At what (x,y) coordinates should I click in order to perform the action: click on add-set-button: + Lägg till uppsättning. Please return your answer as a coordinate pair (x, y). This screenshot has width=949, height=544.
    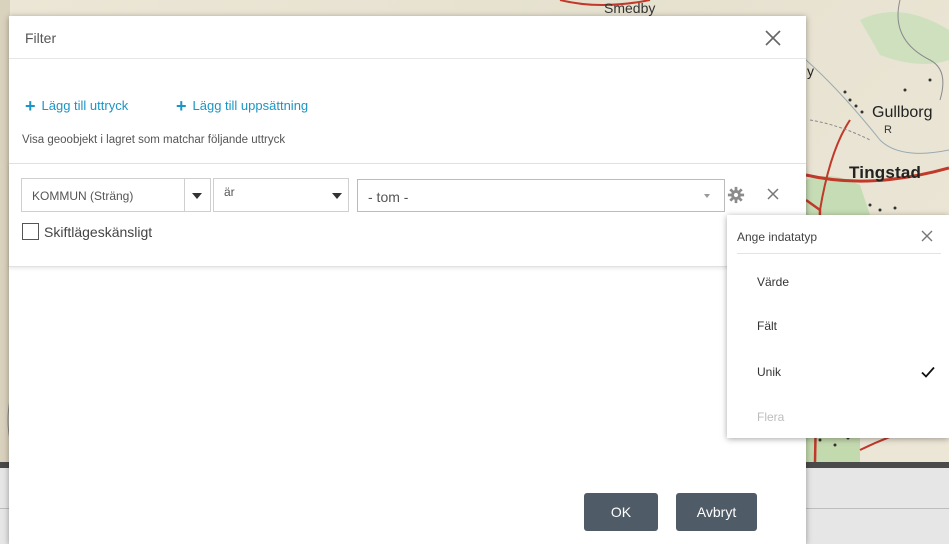
    Looking at the image, I should click on (242, 106).